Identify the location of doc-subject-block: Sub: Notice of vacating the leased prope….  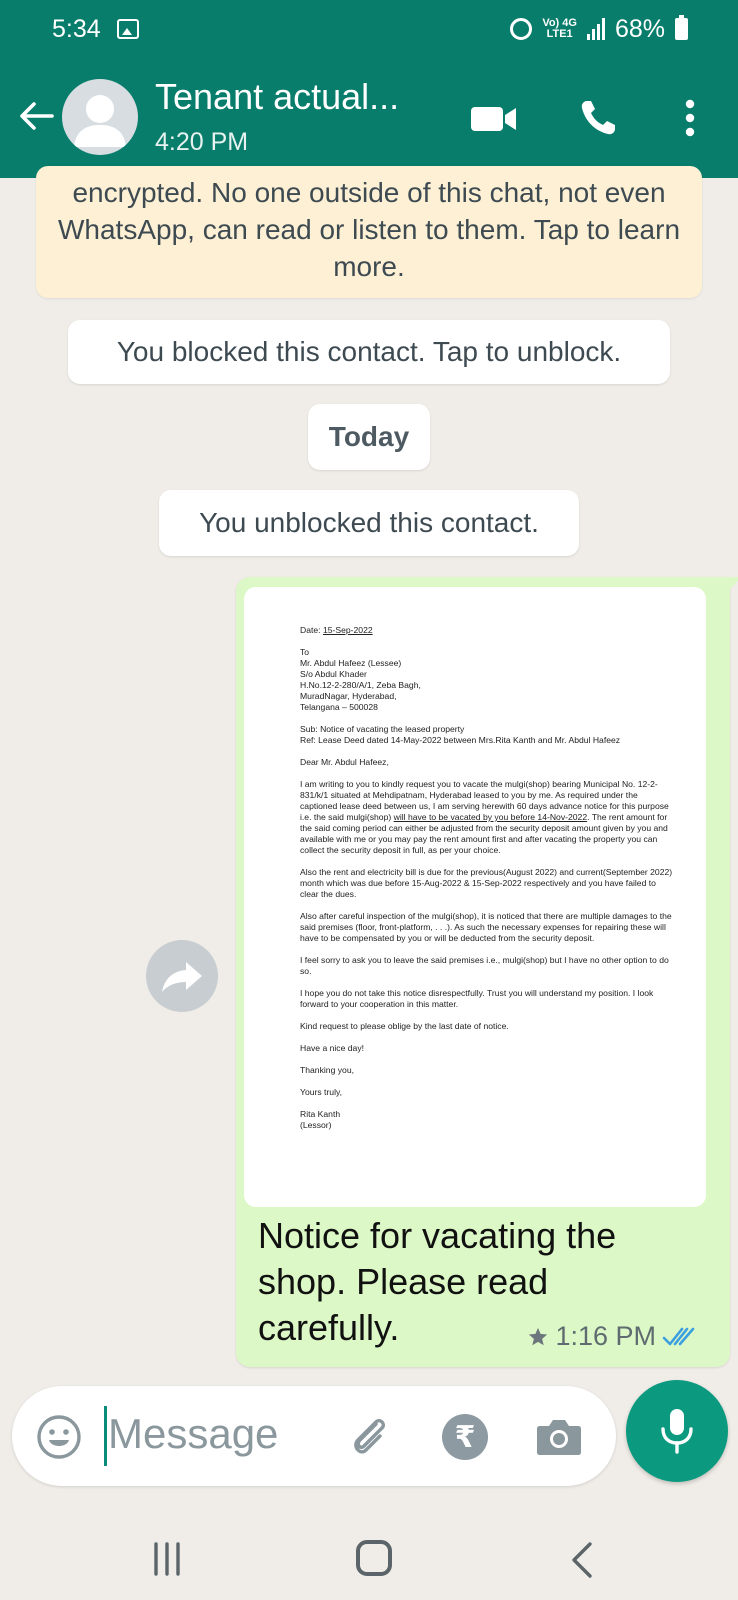
(488, 735).